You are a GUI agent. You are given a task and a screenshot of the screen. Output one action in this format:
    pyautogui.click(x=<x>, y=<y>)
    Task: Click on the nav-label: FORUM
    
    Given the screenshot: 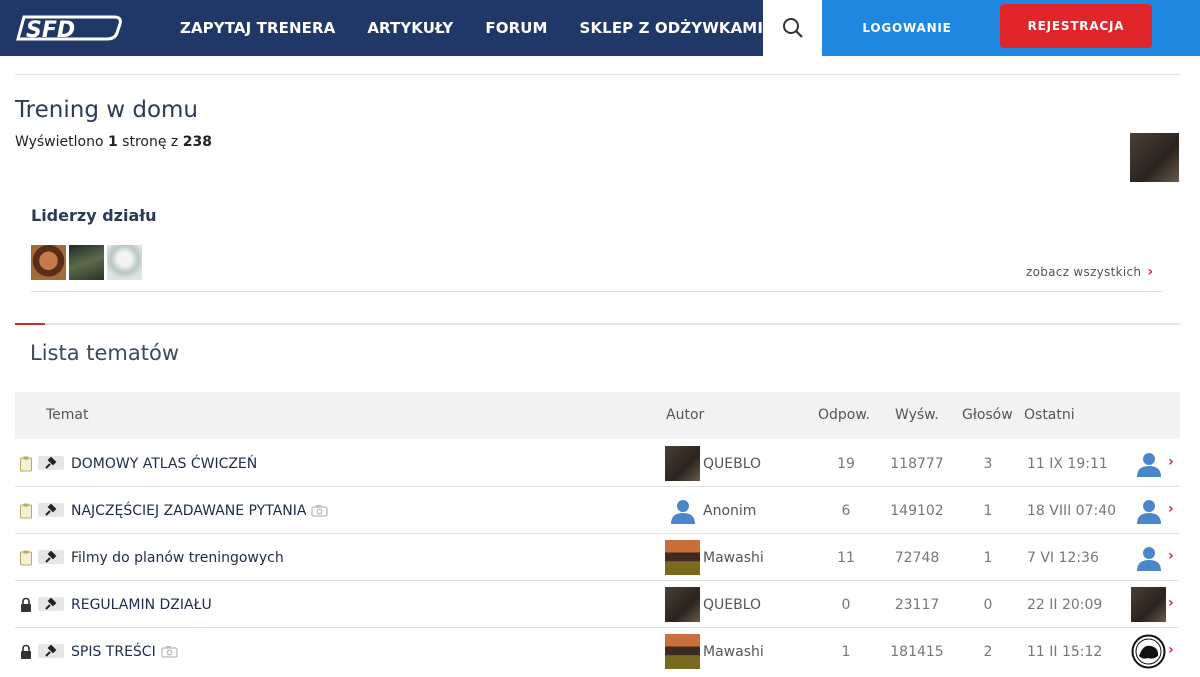 What is the action you would take?
    pyautogui.click(x=516, y=28)
    